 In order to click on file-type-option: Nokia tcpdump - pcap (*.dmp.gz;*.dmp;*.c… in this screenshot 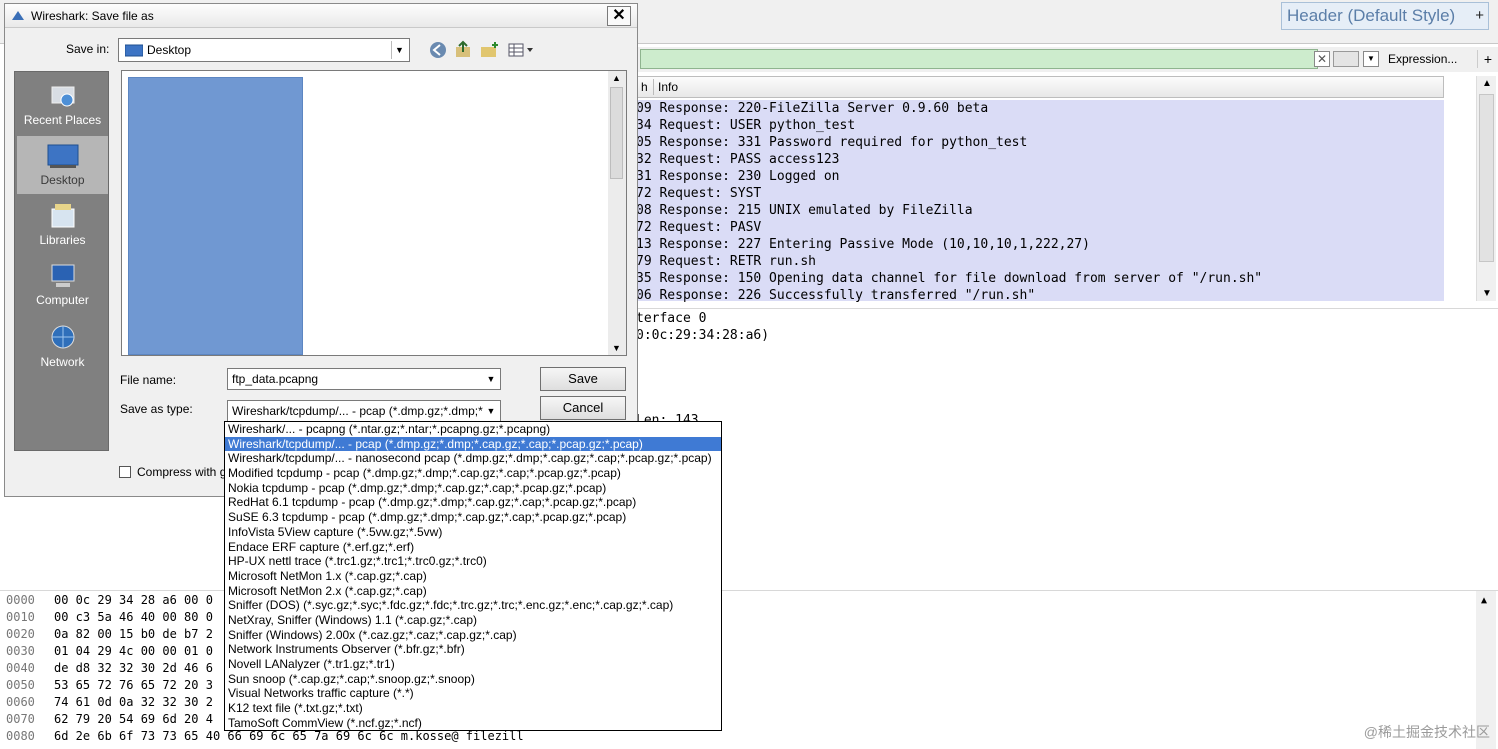, I will do `click(473, 488)`.